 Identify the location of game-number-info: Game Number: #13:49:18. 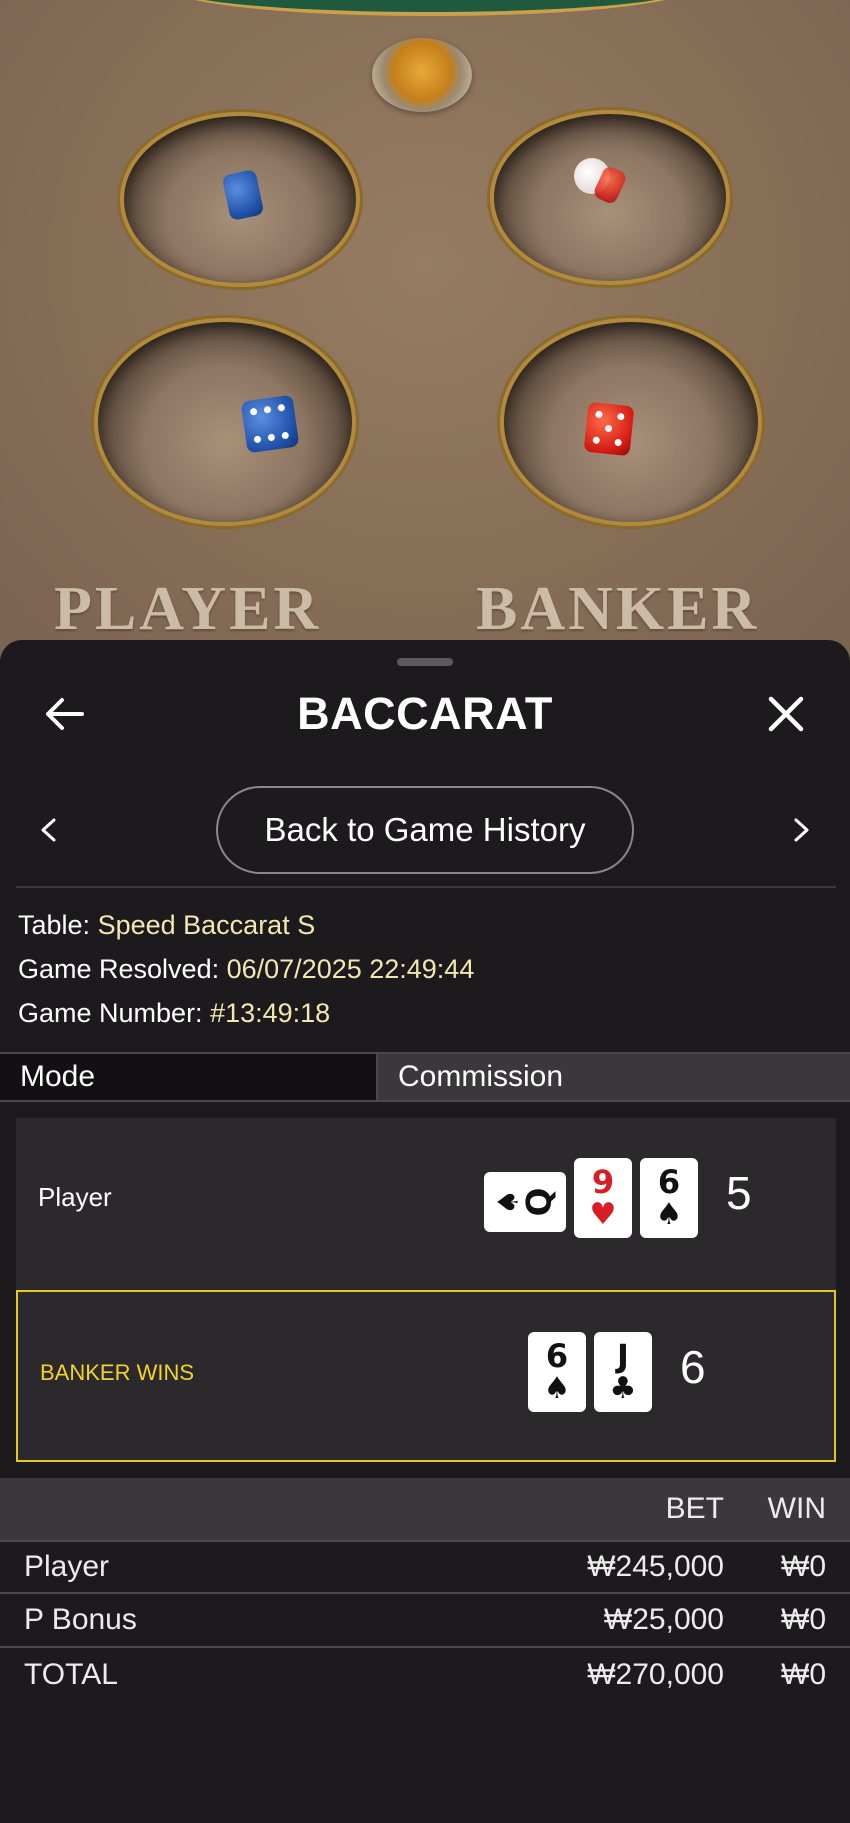
(174, 1013).